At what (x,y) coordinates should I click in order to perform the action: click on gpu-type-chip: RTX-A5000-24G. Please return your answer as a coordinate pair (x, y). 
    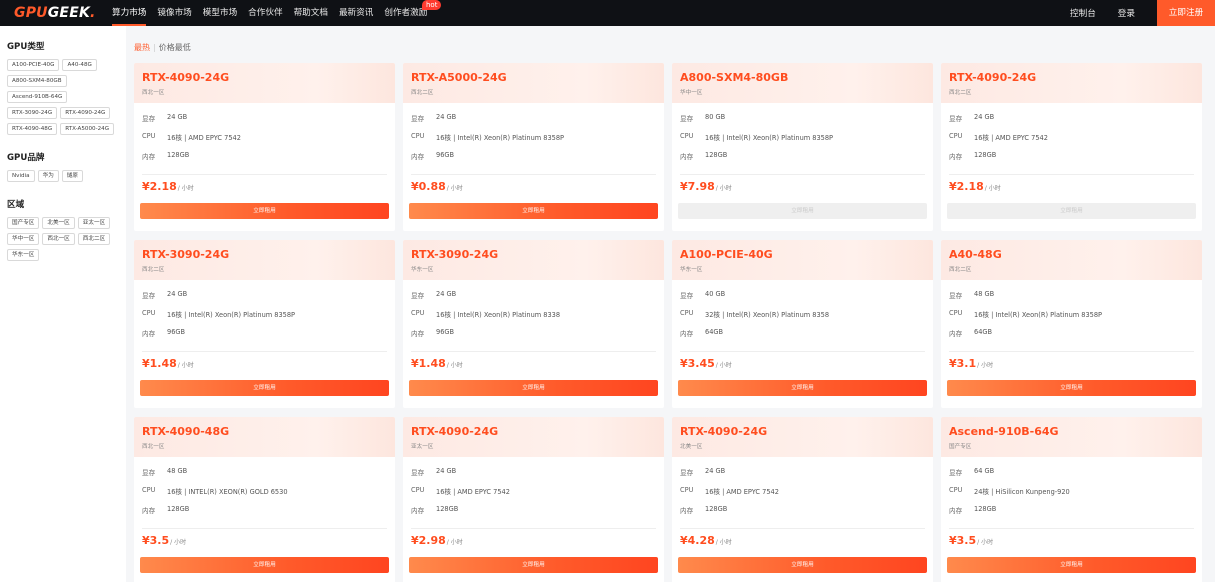
    Looking at the image, I should click on (87, 129).